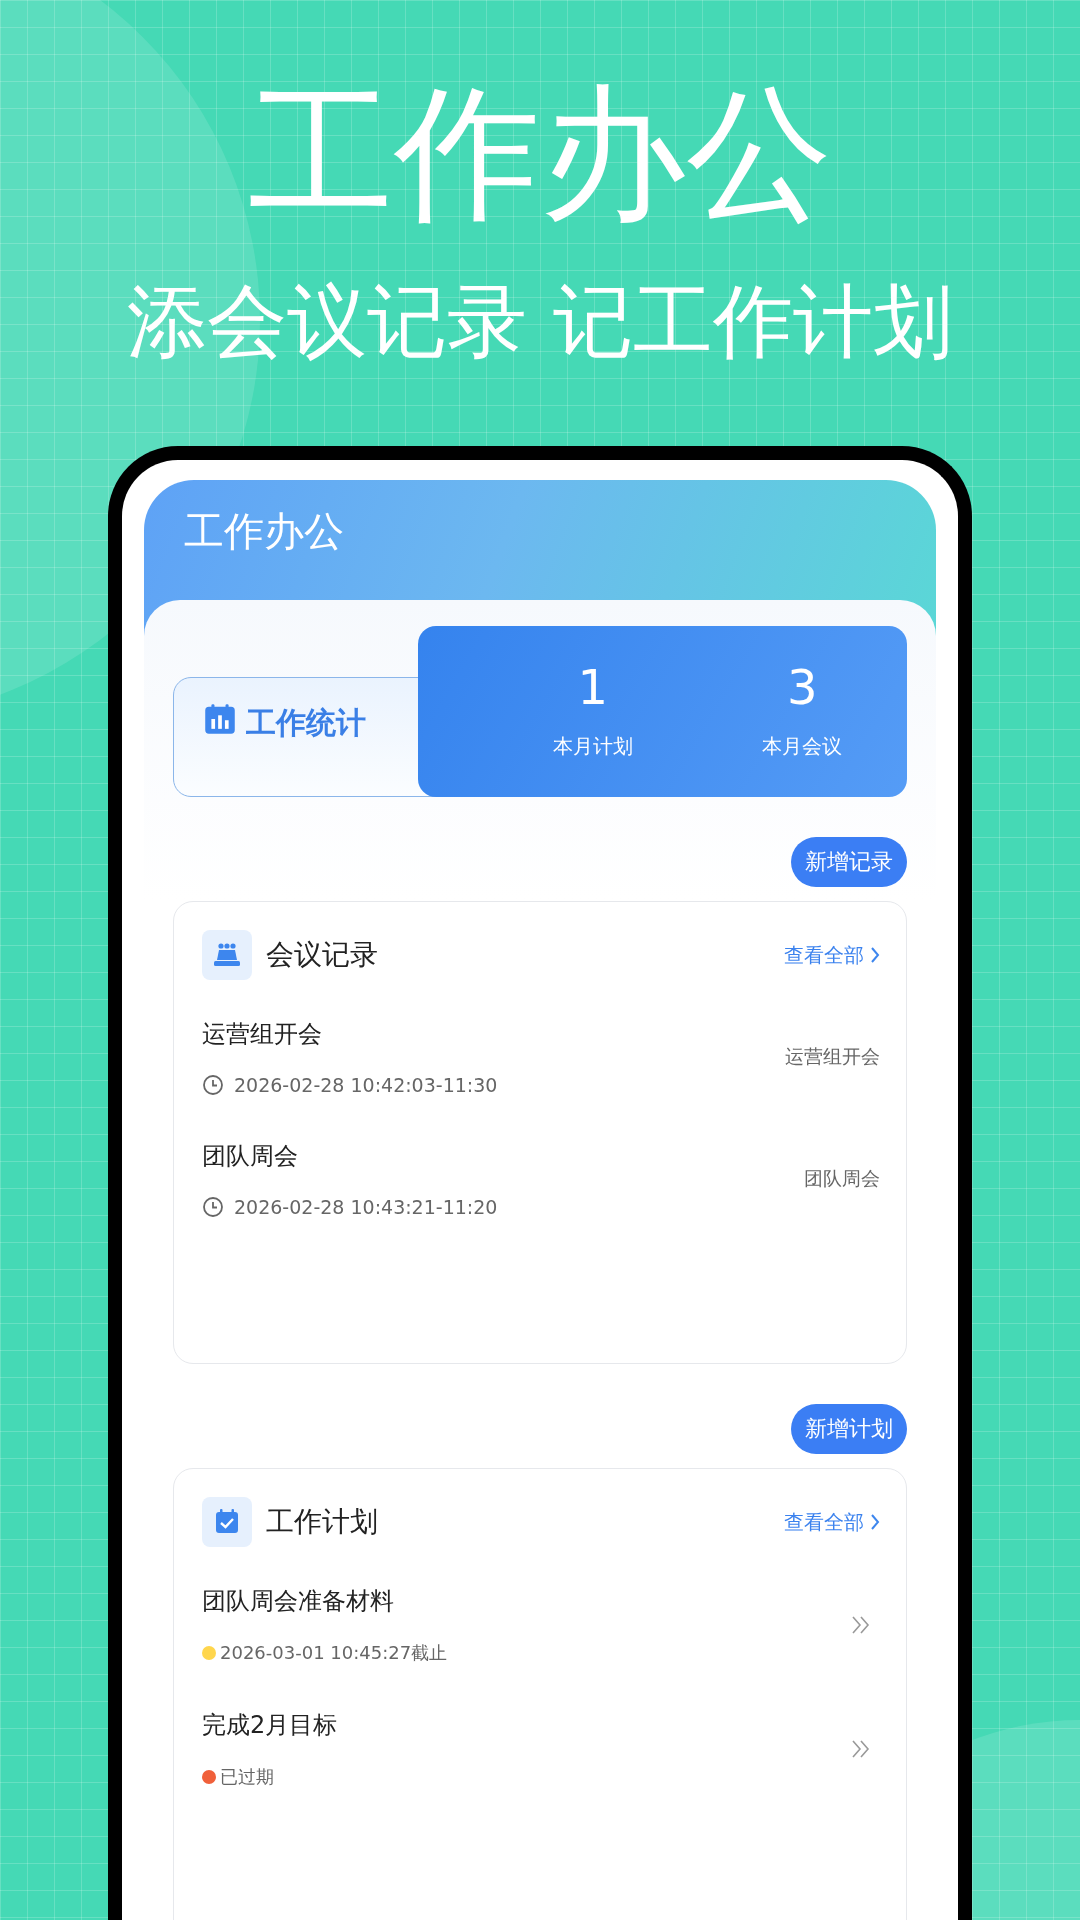 The height and width of the screenshot is (1920, 1080). Describe the element at coordinates (250, 1156) in the screenshot. I see `meeting-title: 团队周会` at that location.